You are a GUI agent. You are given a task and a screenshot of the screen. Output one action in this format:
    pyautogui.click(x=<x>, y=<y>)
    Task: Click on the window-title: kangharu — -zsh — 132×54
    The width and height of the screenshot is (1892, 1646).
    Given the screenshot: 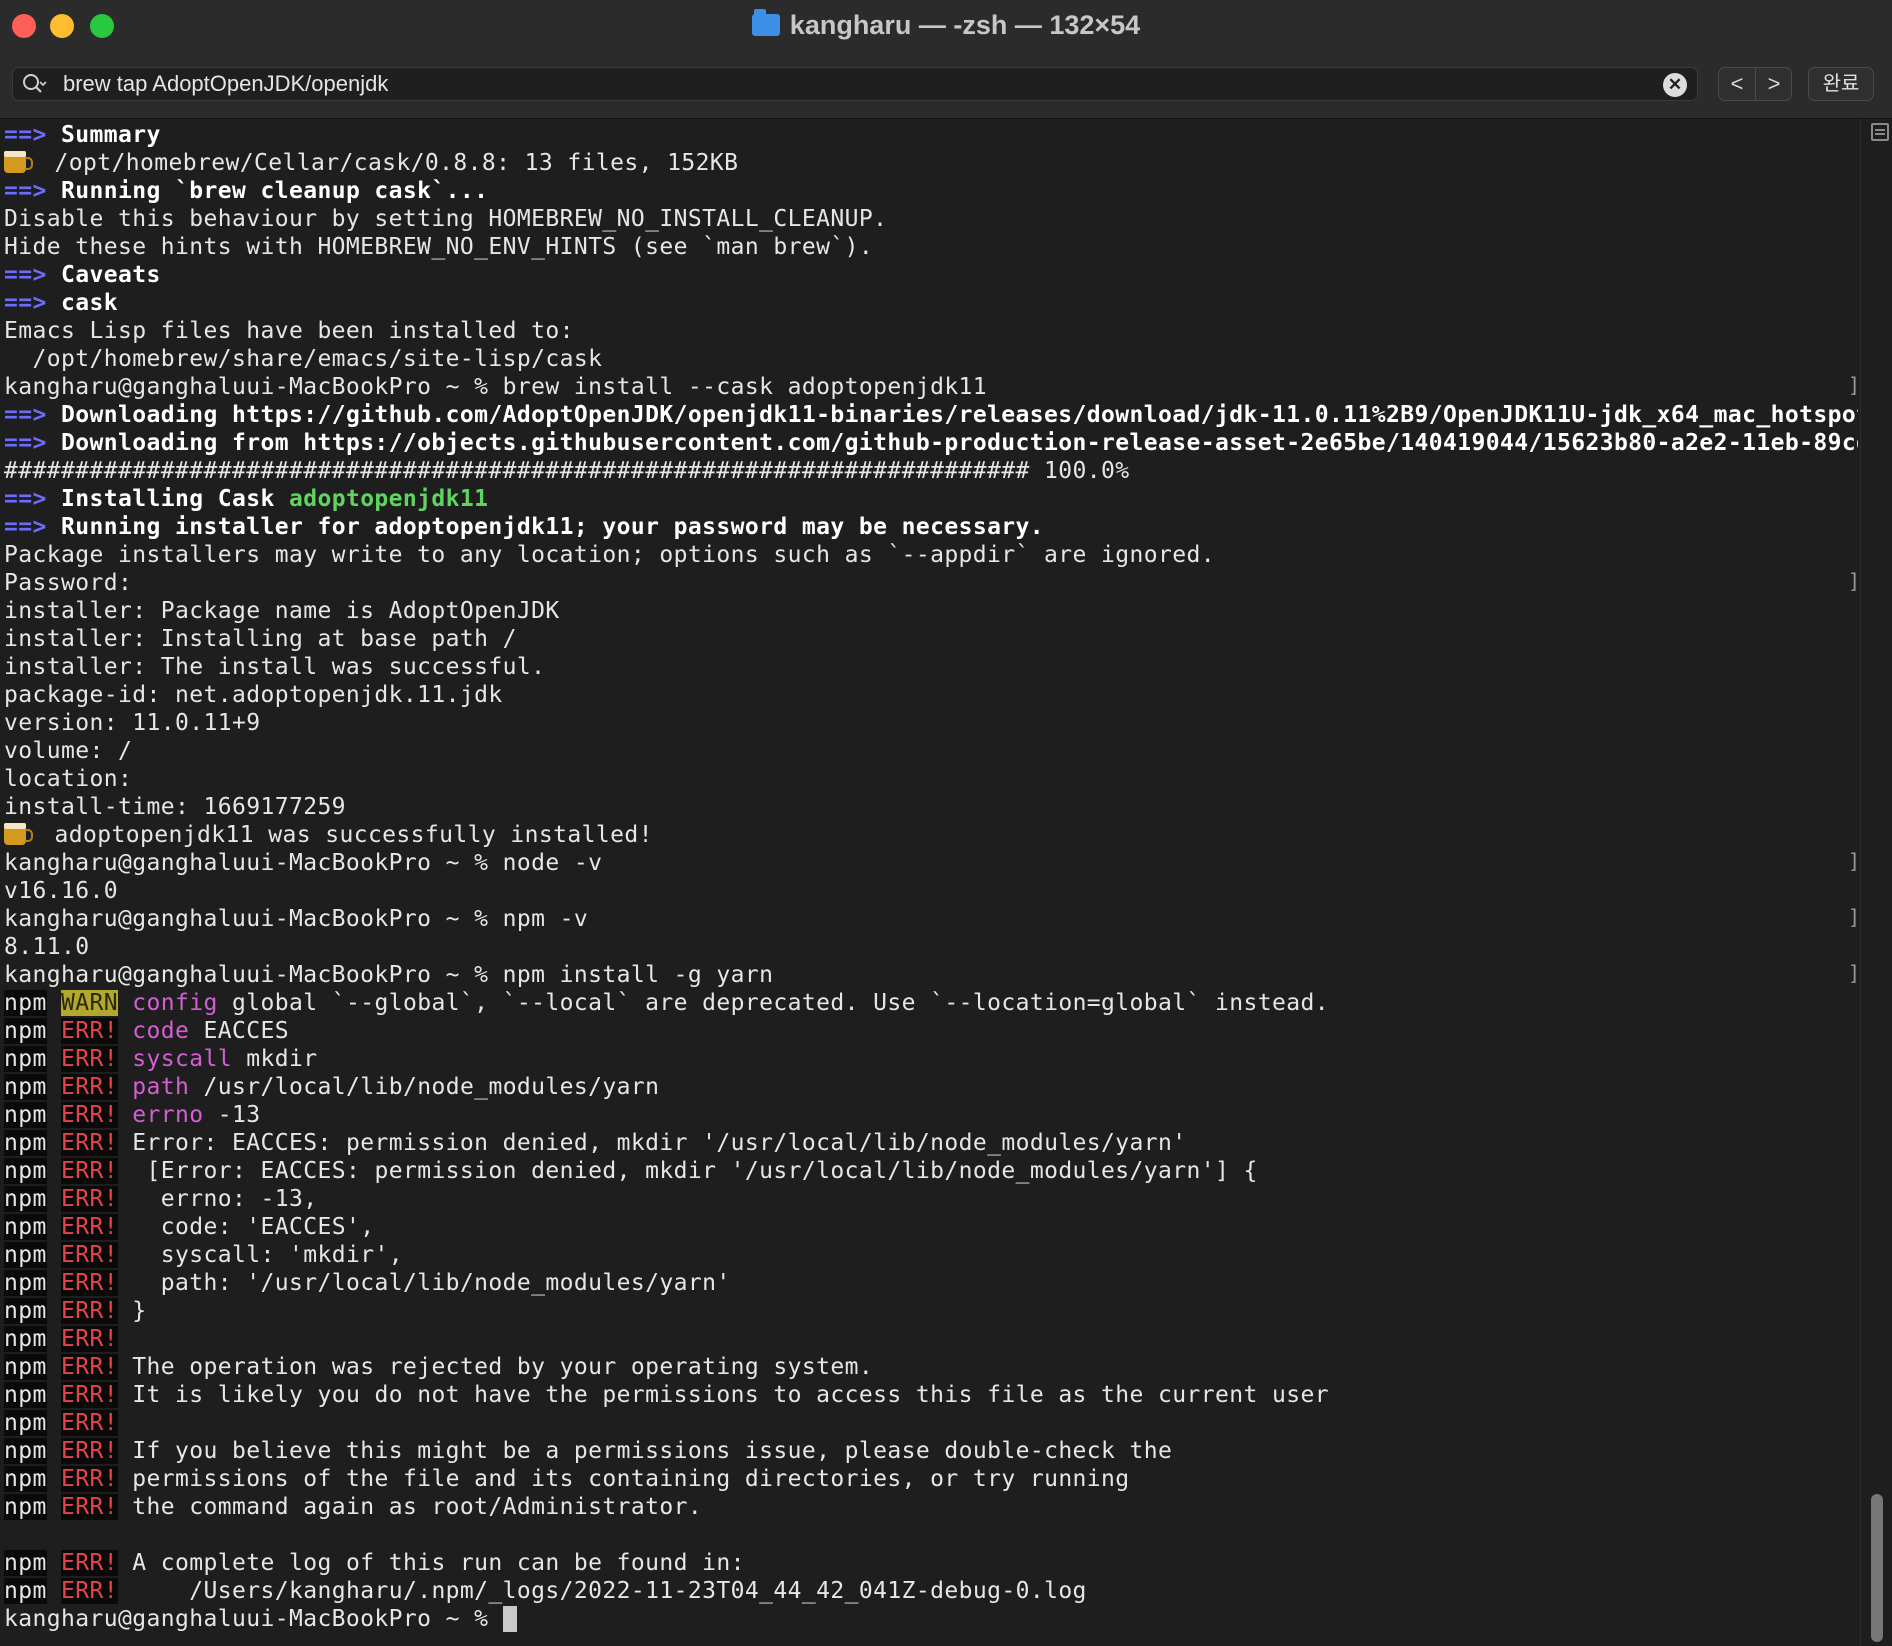 What is the action you would take?
    pyautogui.click(x=946, y=25)
    